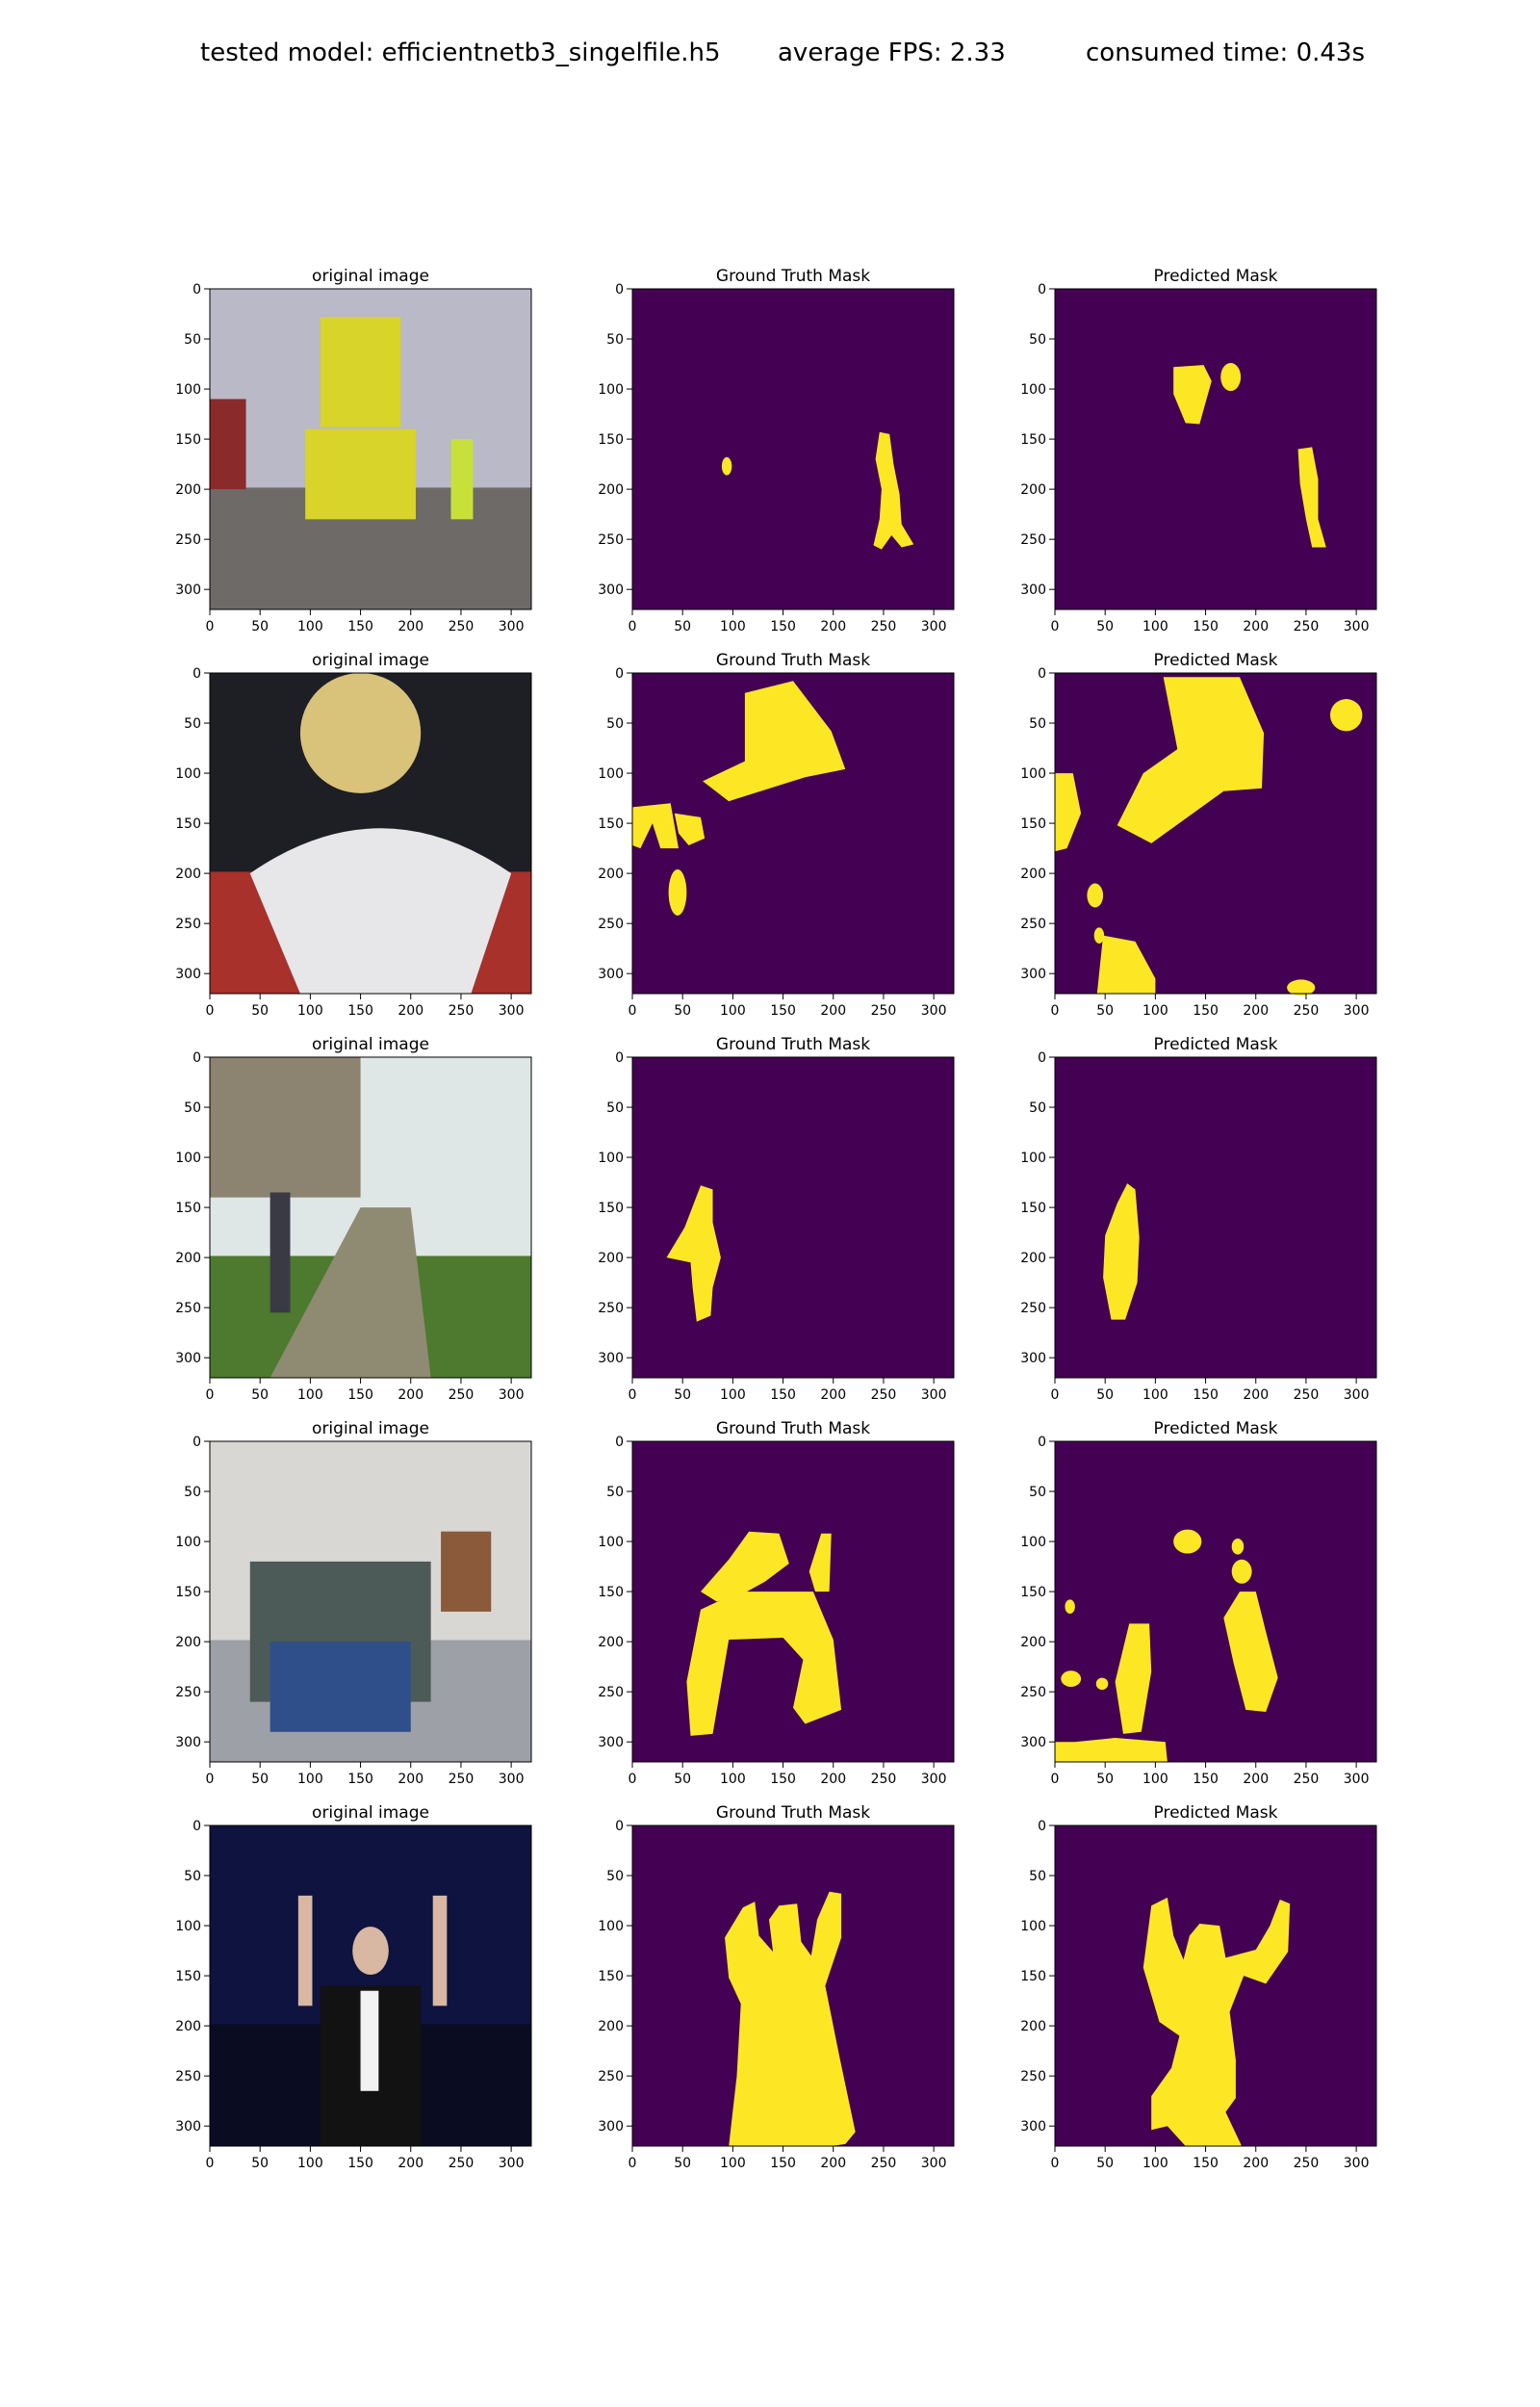 The height and width of the screenshot is (2407, 1540). Describe the element at coordinates (360, 733) in the screenshot. I see `girl-figure` at that location.